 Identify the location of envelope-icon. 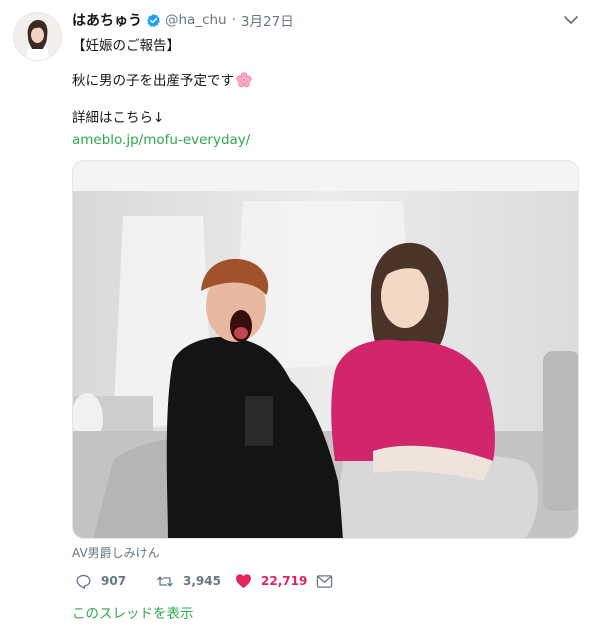
(324, 581).